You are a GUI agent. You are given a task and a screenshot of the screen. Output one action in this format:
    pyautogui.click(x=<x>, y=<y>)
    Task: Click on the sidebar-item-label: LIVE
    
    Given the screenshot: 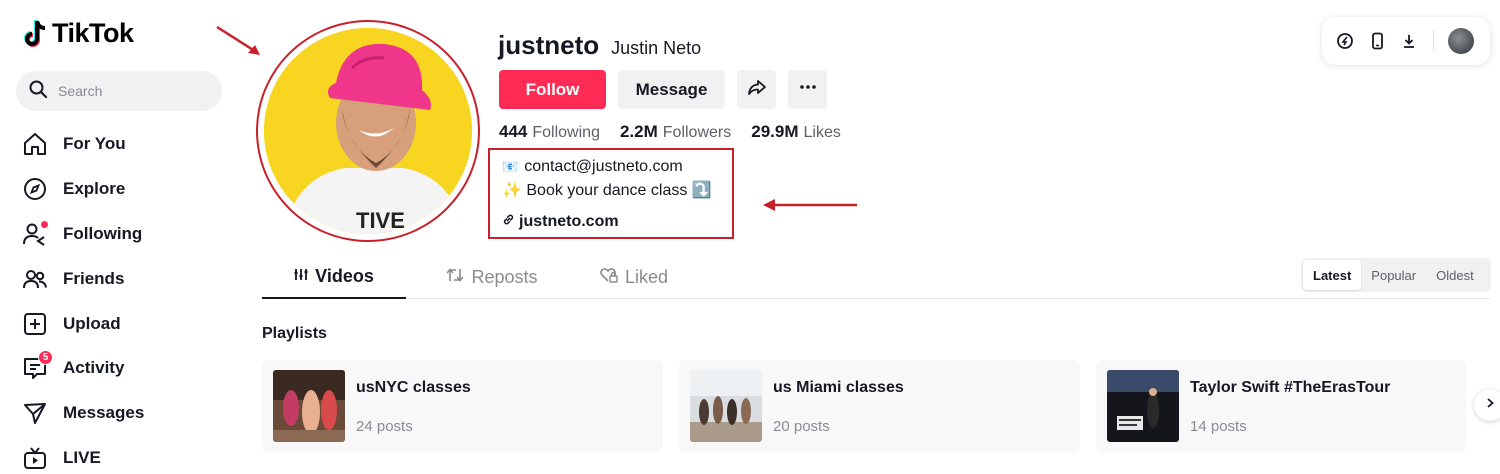 What is the action you would take?
    pyautogui.click(x=82, y=457)
    